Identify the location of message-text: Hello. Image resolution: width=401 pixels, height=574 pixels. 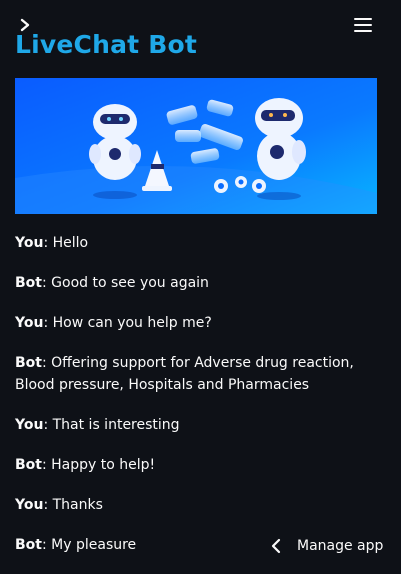
(70, 243).